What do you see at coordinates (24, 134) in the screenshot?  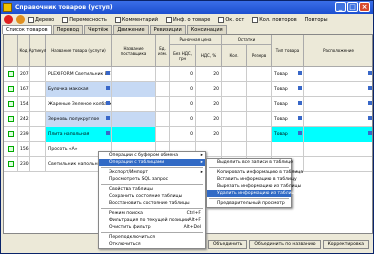 I see `cell-code: 2393` at bounding box center [24, 134].